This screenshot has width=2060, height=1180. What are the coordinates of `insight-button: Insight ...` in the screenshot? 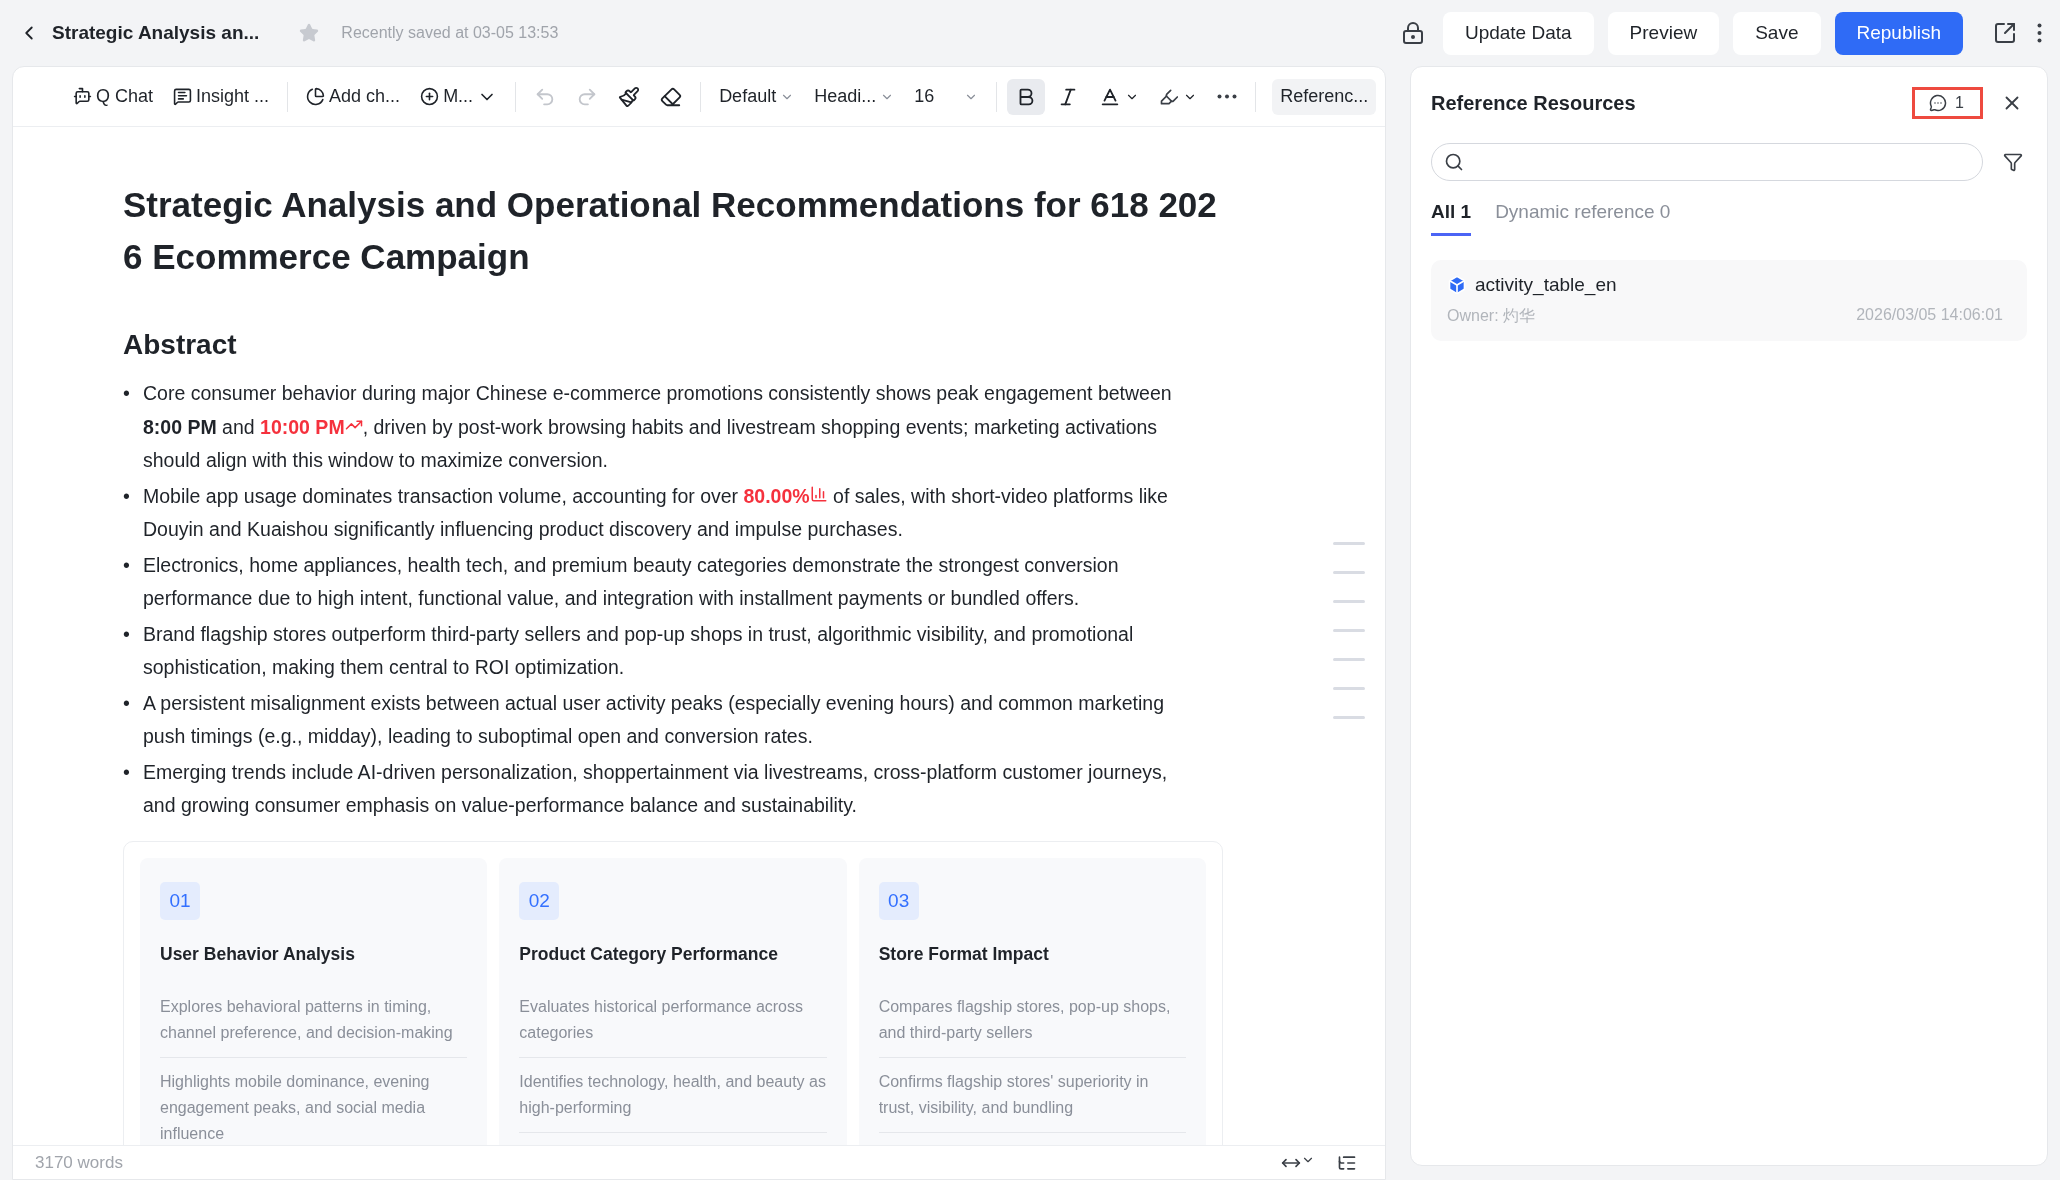 It's located at (221, 96).